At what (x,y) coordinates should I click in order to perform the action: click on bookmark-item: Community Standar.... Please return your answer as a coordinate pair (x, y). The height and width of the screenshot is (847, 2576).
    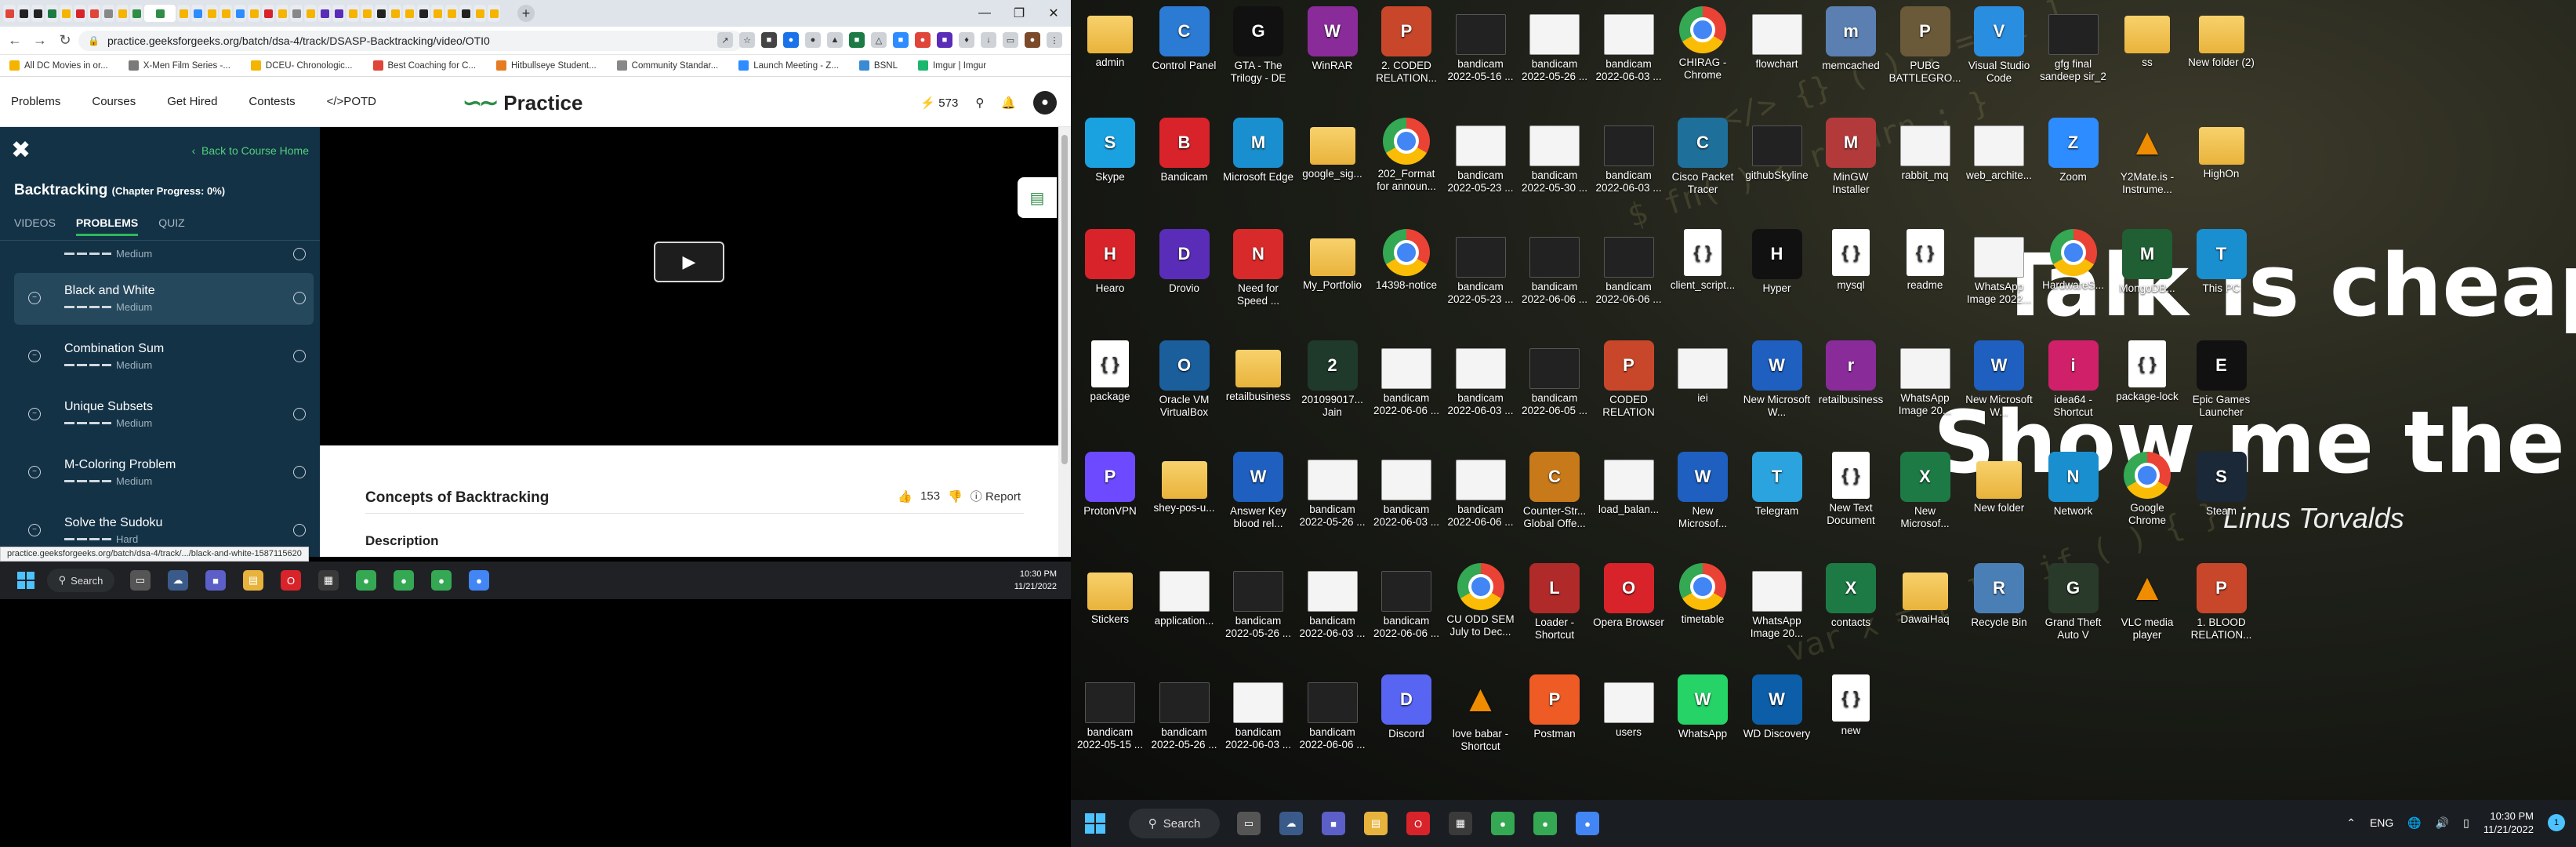
    Looking at the image, I should click on (667, 65).